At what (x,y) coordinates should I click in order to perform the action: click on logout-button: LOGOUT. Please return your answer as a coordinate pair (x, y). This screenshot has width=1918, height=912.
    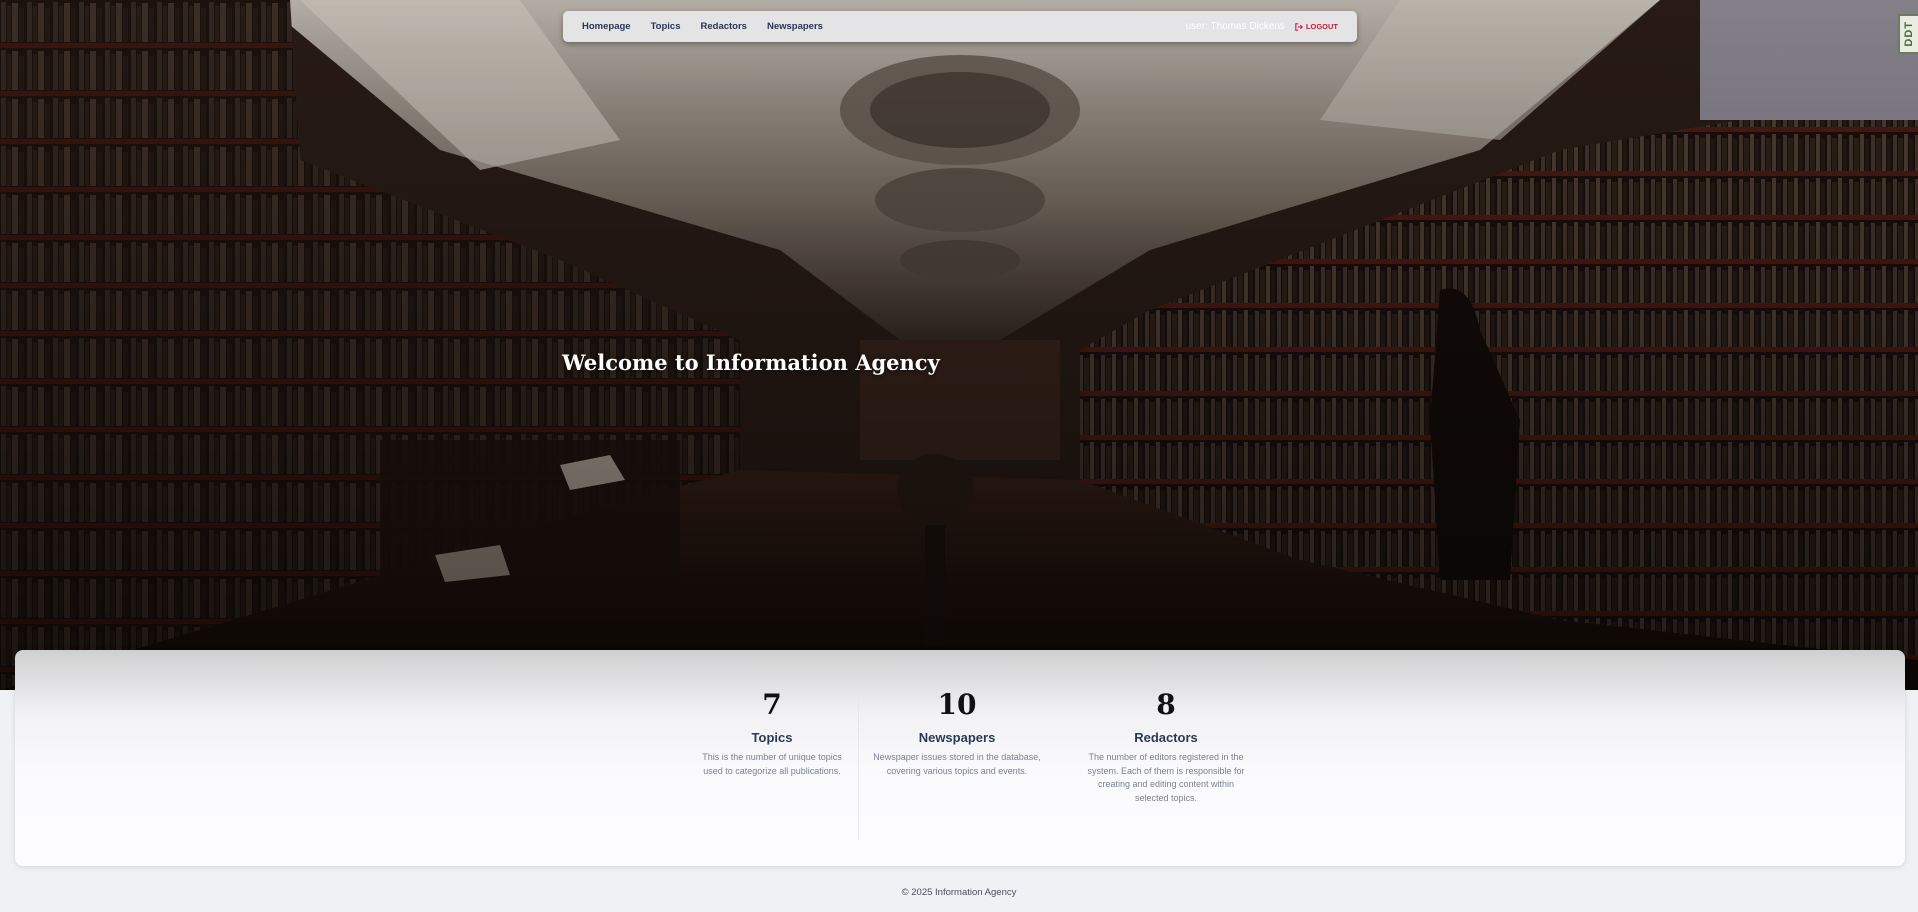
    Looking at the image, I should click on (1316, 26).